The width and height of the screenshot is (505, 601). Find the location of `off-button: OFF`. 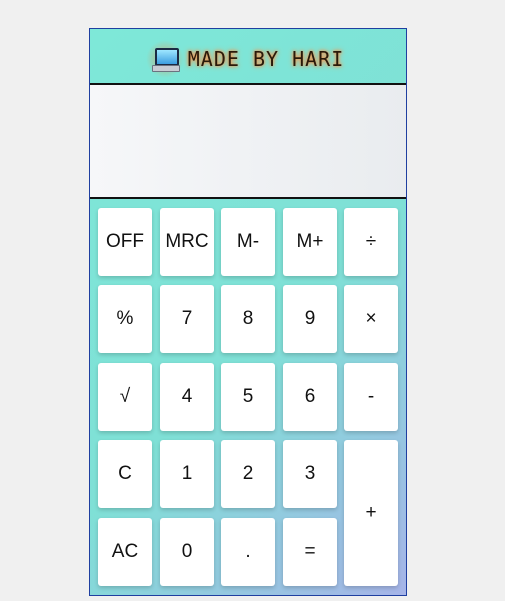

off-button: OFF is located at coordinates (125, 242).